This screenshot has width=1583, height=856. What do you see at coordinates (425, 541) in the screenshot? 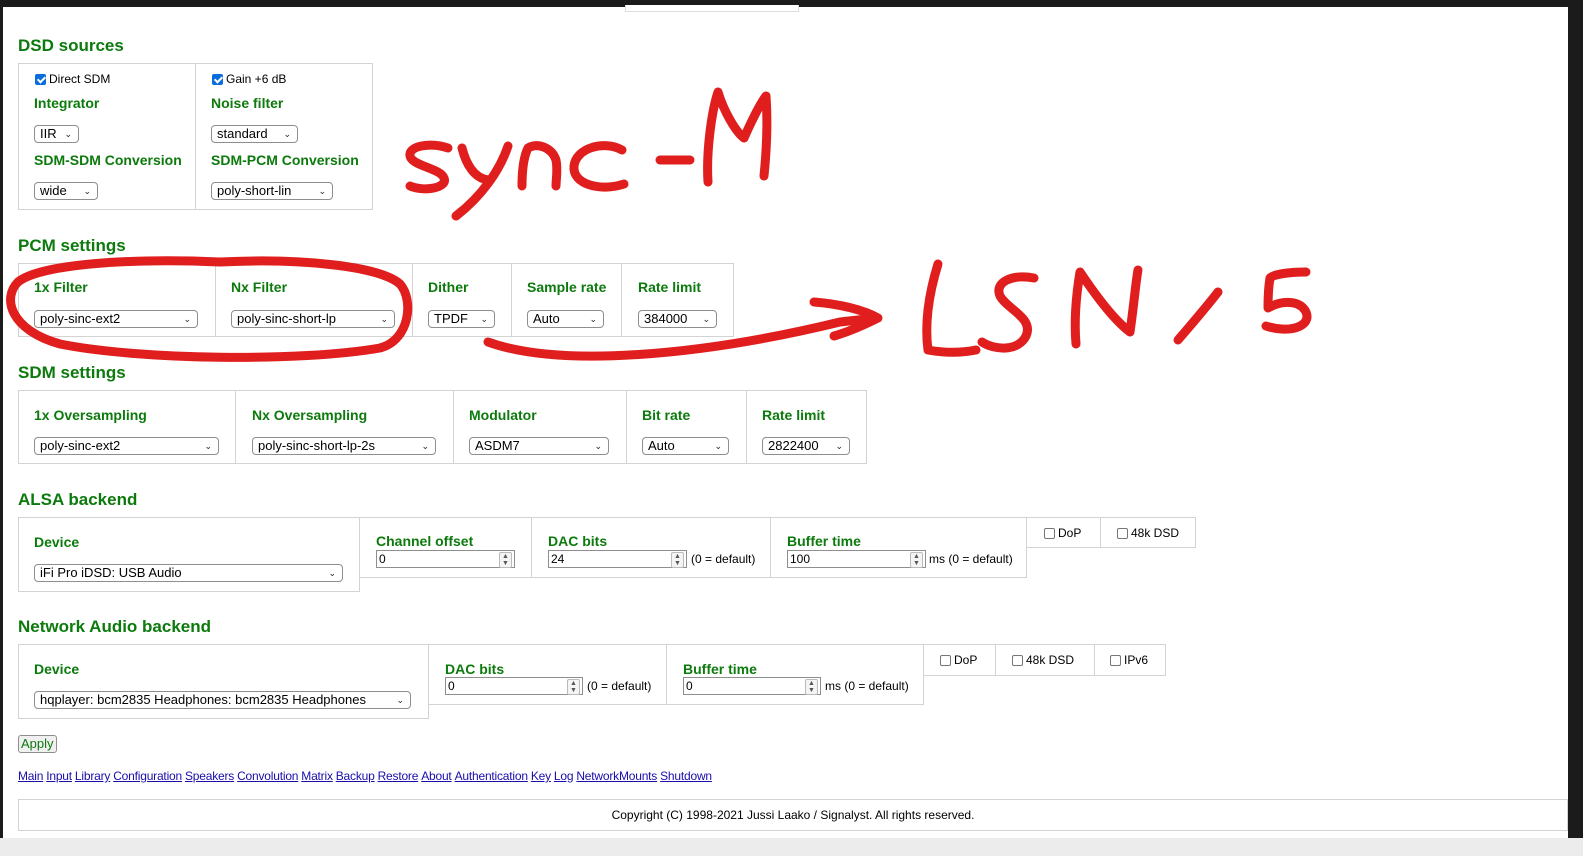
I see `channel-offset-label: Channel offset` at bounding box center [425, 541].